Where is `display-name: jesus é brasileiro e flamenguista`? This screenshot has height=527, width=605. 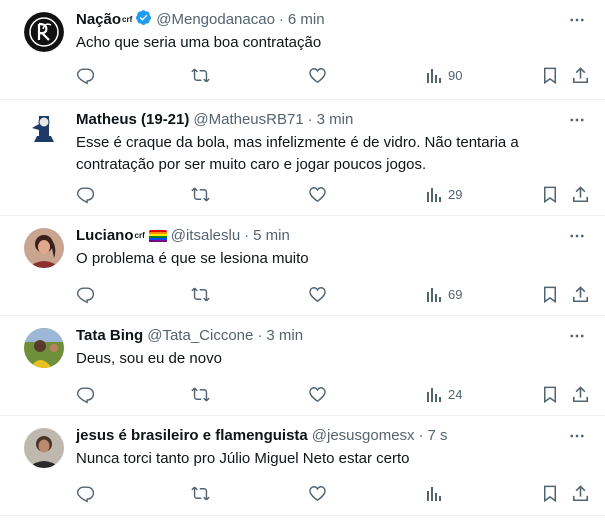
display-name: jesus é brasileiro e flamenguista is located at coordinates (192, 436).